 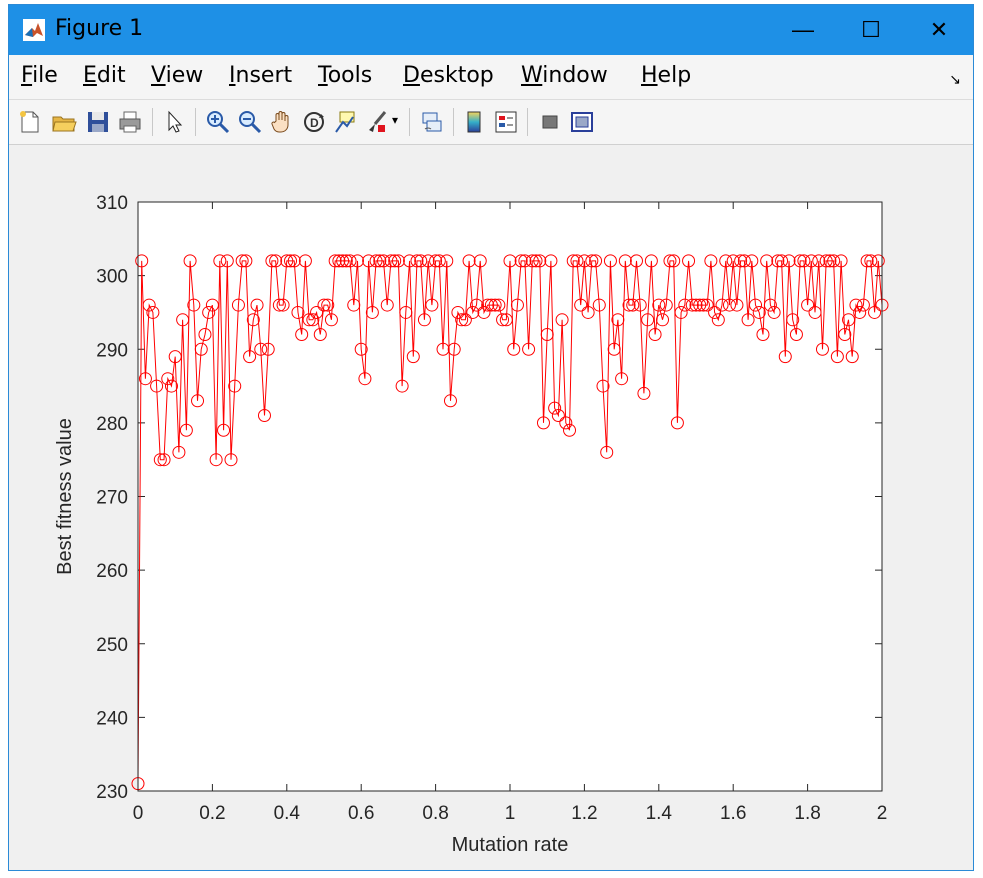 What do you see at coordinates (112, 277) in the screenshot?
I see `y-tick-label: 300` at bounding box center [112, 277].